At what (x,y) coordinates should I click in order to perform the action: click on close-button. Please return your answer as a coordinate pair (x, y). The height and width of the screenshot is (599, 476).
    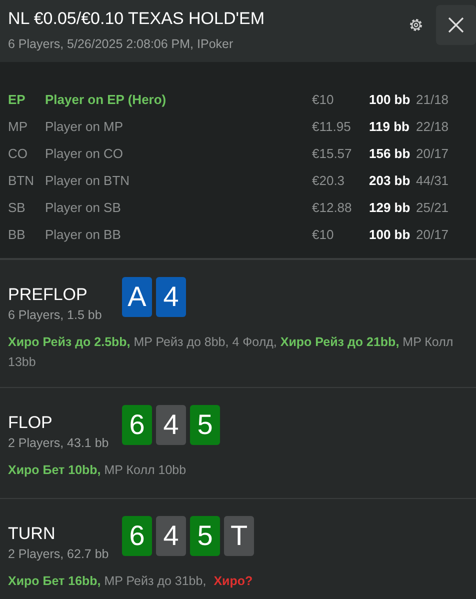
    Looking at the image, I should click on (456, 25).